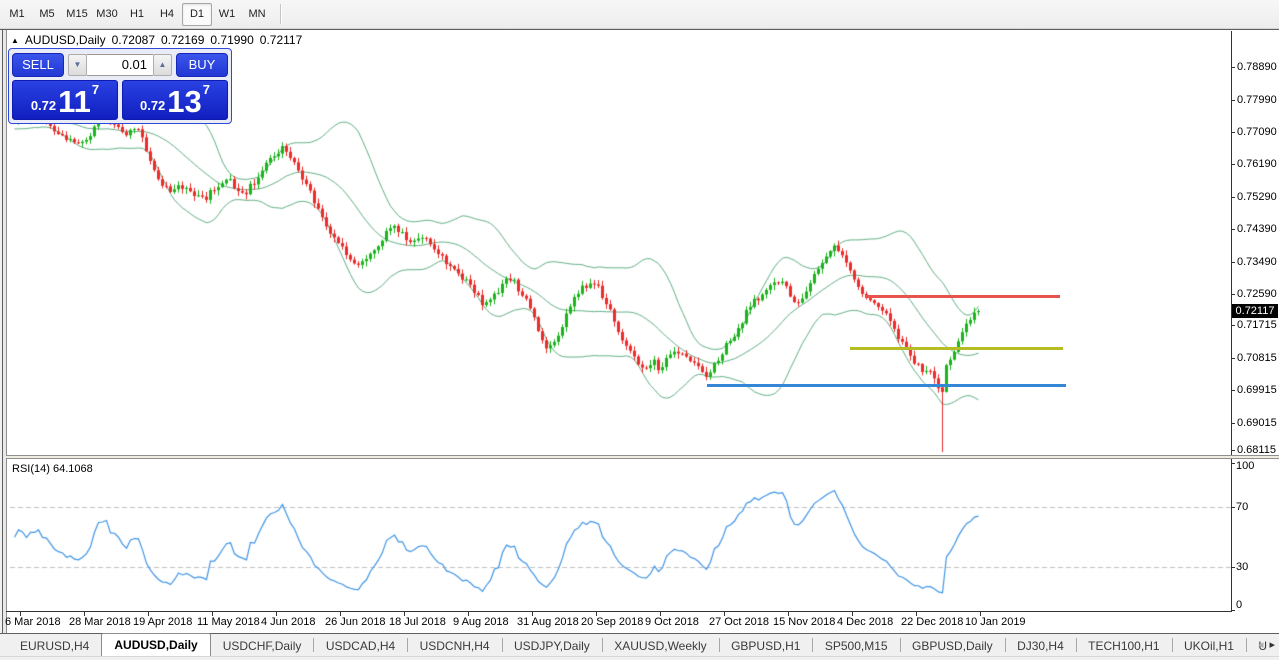 The height and width of the screenshot is (660, 1279). Describe the element at coordinates (107, 14) in the screenshot. I see `timeframe-button-m30: M30` at that location.